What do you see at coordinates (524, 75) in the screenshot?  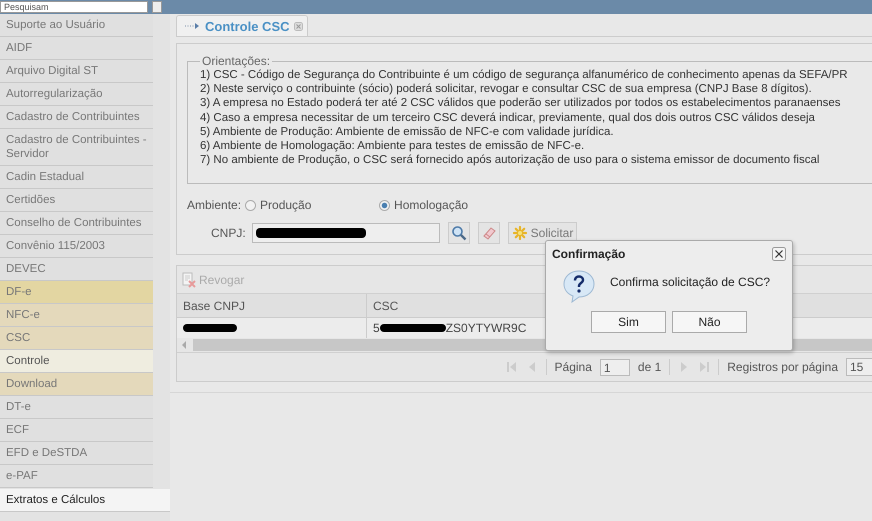 I see `guidance-line: 1) CSC - Código de Segurança do Contribuinte é um código de segurança alfanumérico de conhecimento apenas da SEFA/PR` at bounding box center [524, 75].